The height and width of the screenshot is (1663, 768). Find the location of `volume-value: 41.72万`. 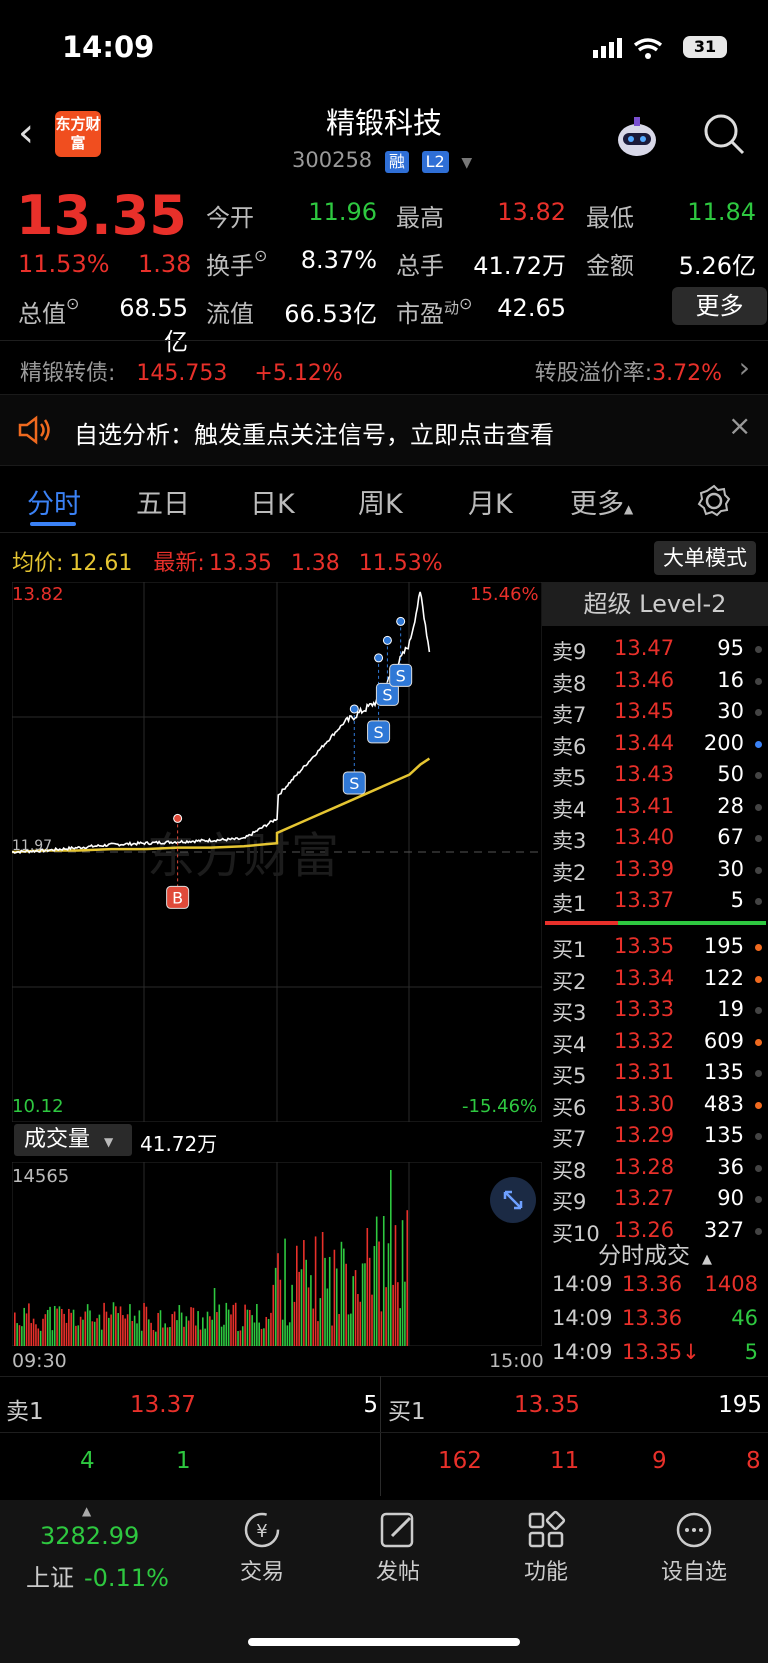

volume-value: 41.72万 is located at coordinates (519, 266).